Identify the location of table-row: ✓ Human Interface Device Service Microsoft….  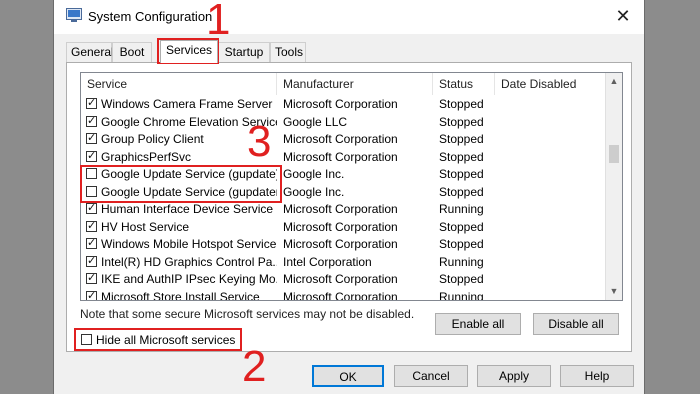
(343, 210).